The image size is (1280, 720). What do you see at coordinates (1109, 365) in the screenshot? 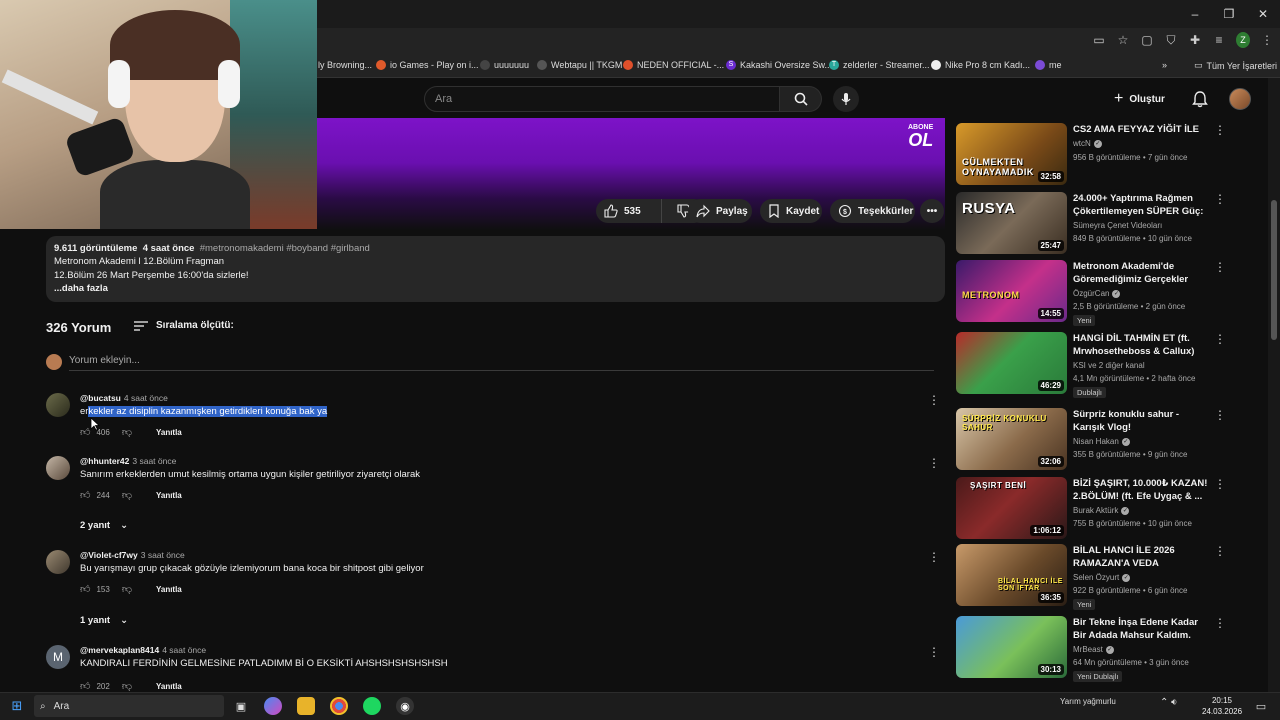
I see `channel-name: KSI ve 2 diğer kanal` at bounding box center [1109, 365].